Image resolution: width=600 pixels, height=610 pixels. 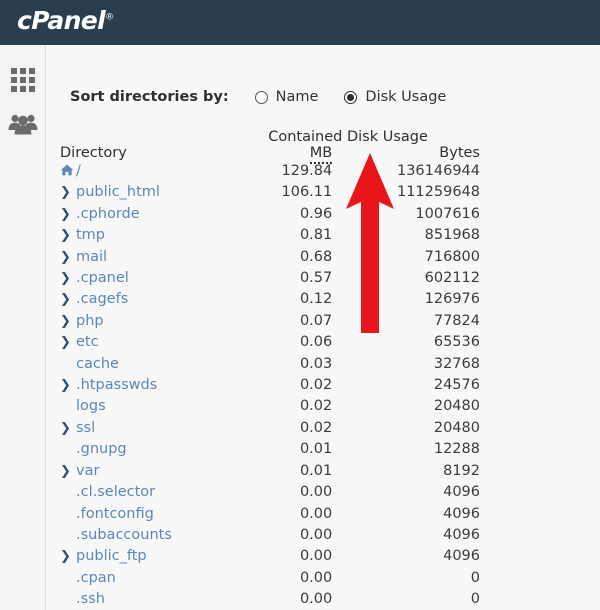 I want to click on table-row: cache 0.03 32768, so click(x=270, y=364).